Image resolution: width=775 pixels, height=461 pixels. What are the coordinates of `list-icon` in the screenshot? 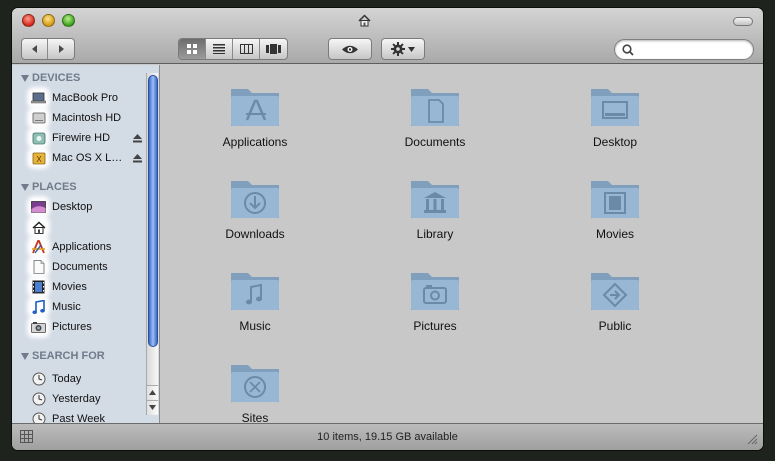 It's located at (219, 49).